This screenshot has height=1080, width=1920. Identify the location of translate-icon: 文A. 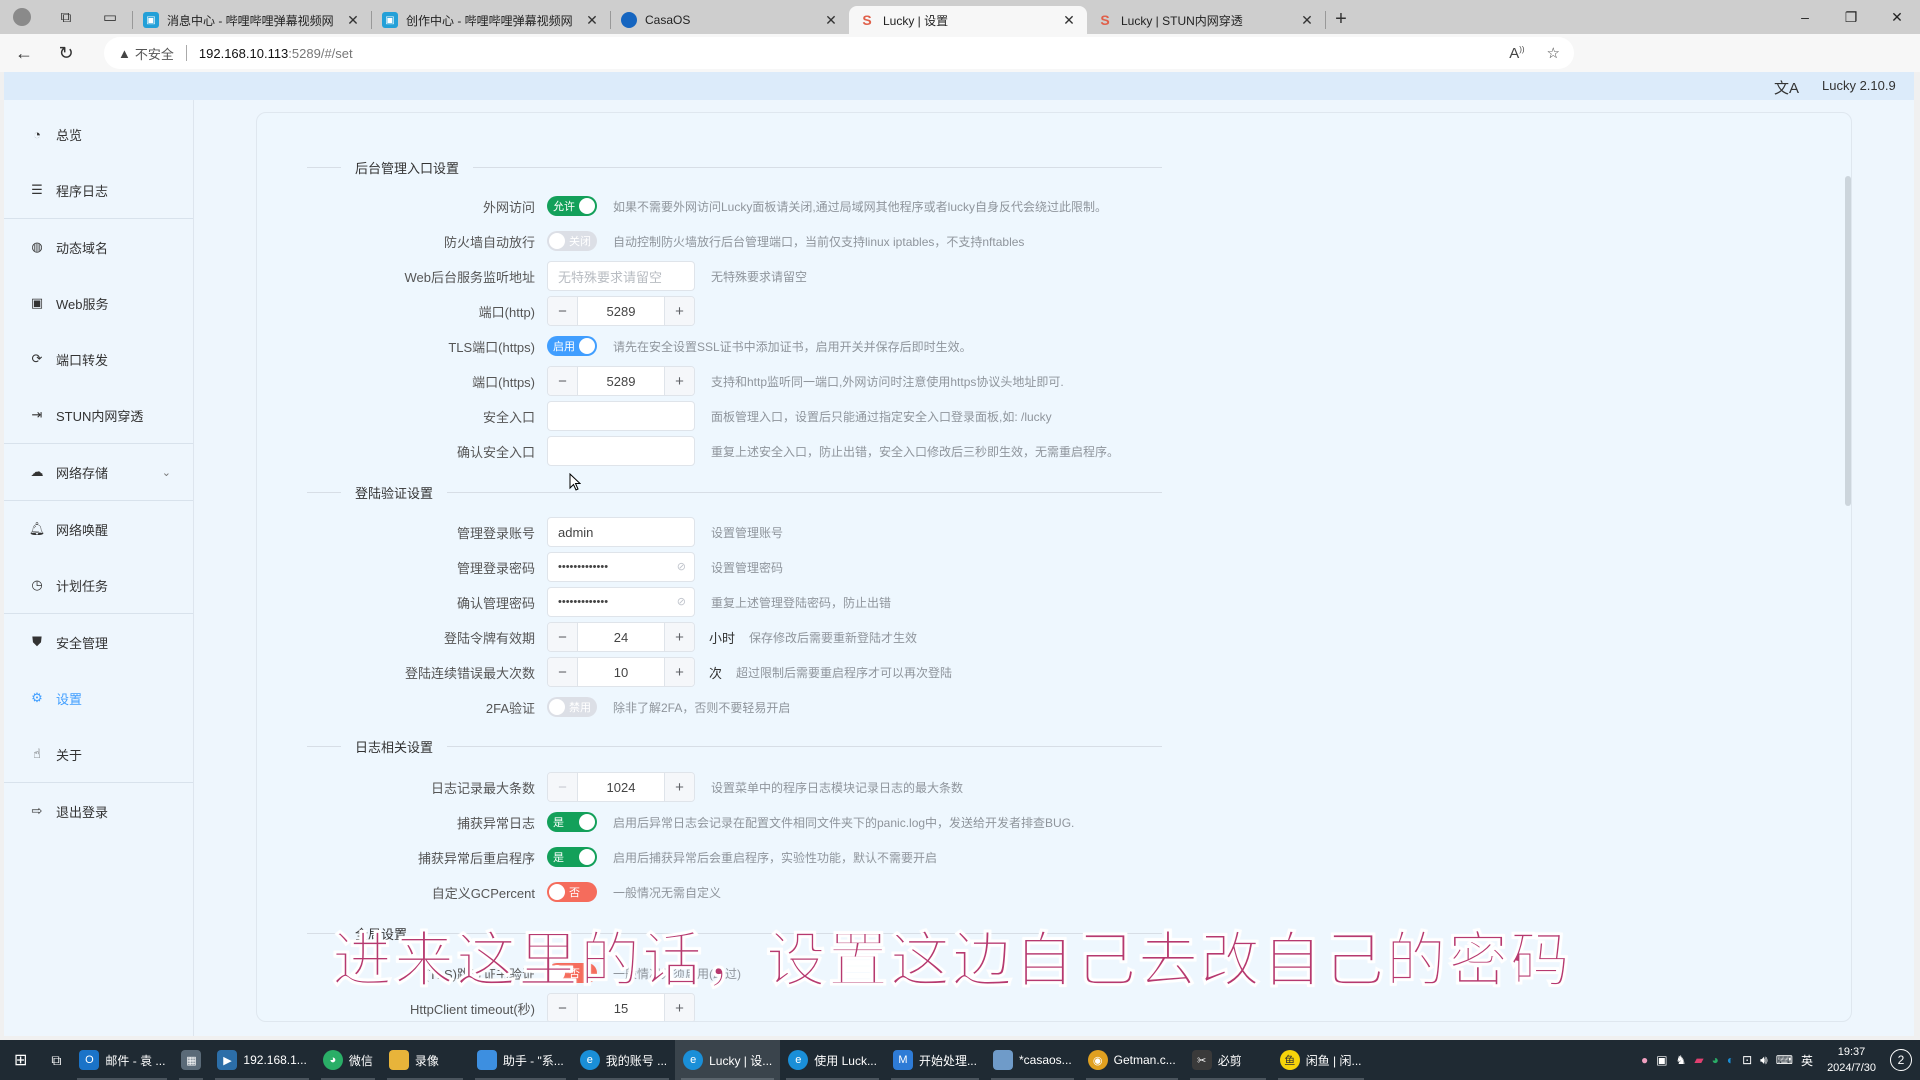
(1786, 87).